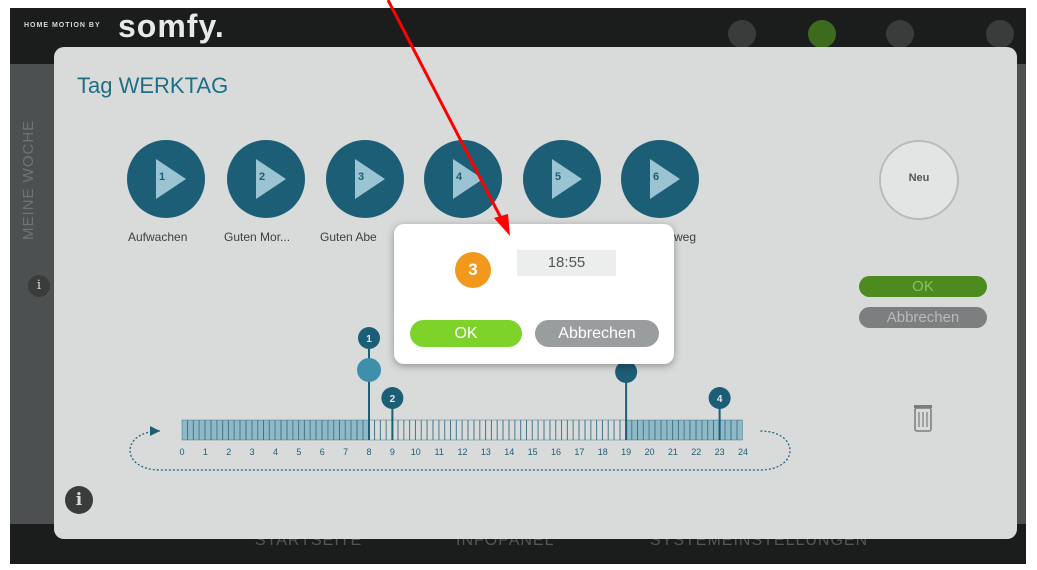 This screenshot has height=570, width=1037. I want to click on popup-ok-button: OK, so click(466, 333).